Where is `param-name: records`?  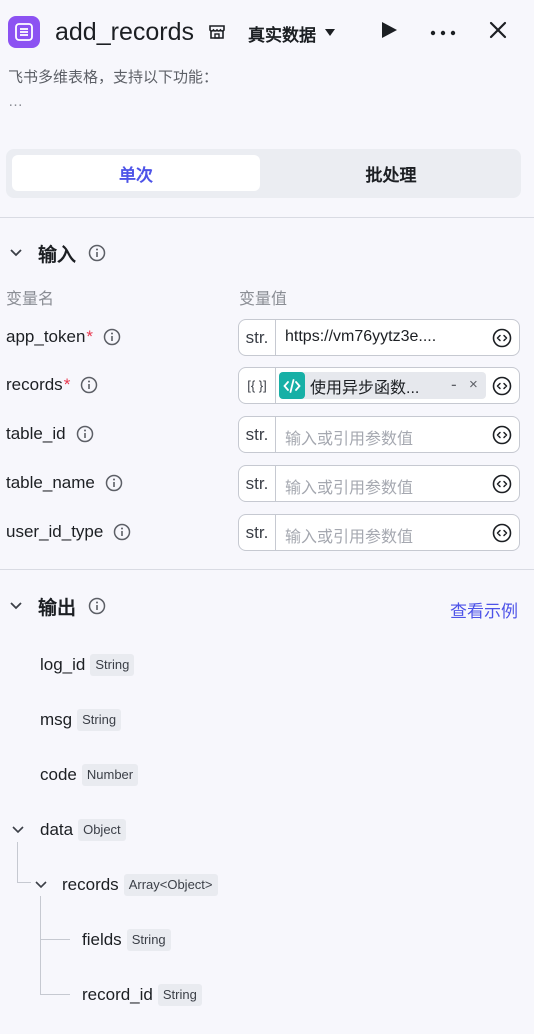
param-name: records is located at coordinates (34, 384).